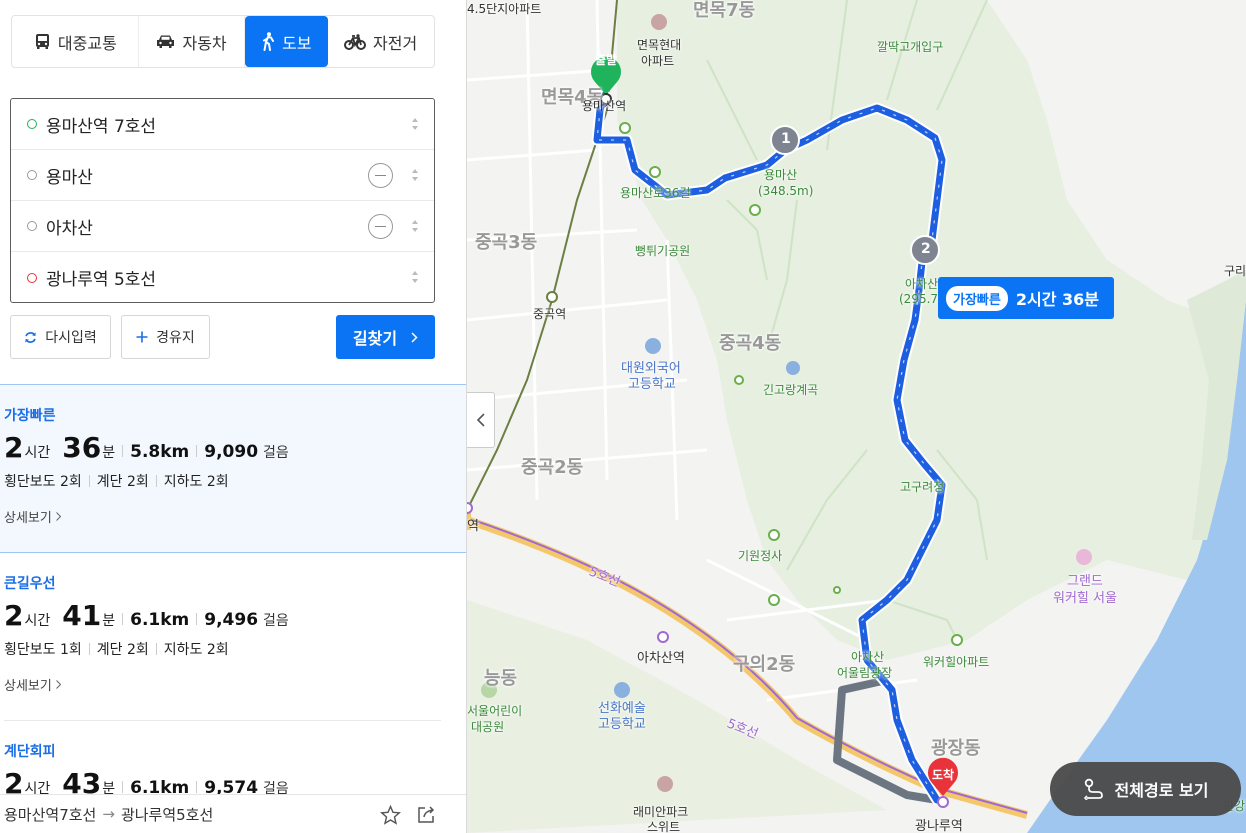 This screenshot has height=833, width=1246. What do you see at coordinates (501, 678) in the screenshot?
I see `map-label: 능동` at bounding box center [501, 678].